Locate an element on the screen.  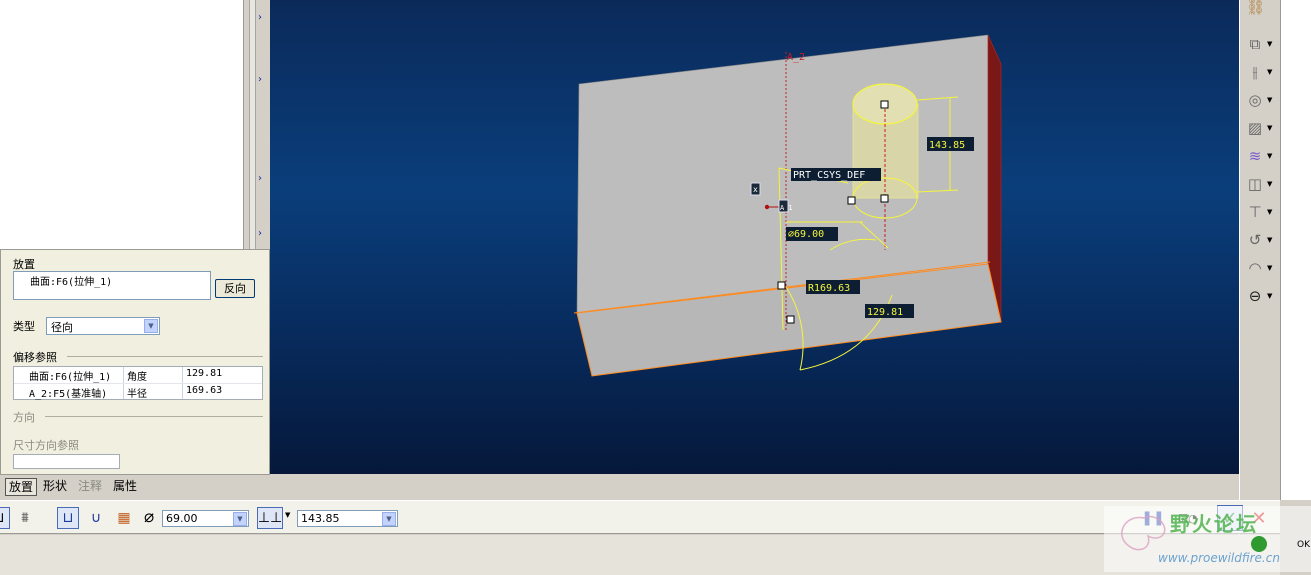
placement-title: 放置 is located at coordinates (24, 264).